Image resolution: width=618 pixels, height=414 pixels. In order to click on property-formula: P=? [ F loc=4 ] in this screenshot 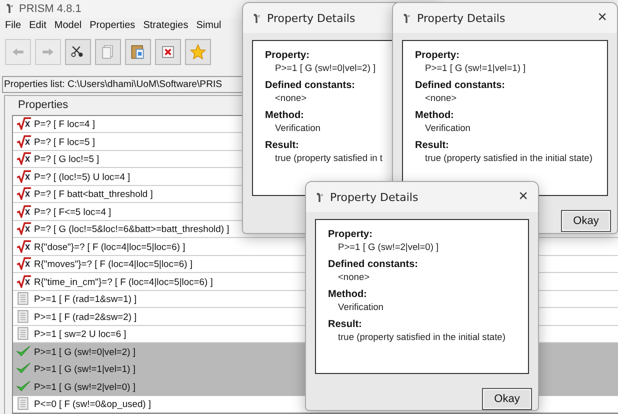, I will do `click(64, 124)`.